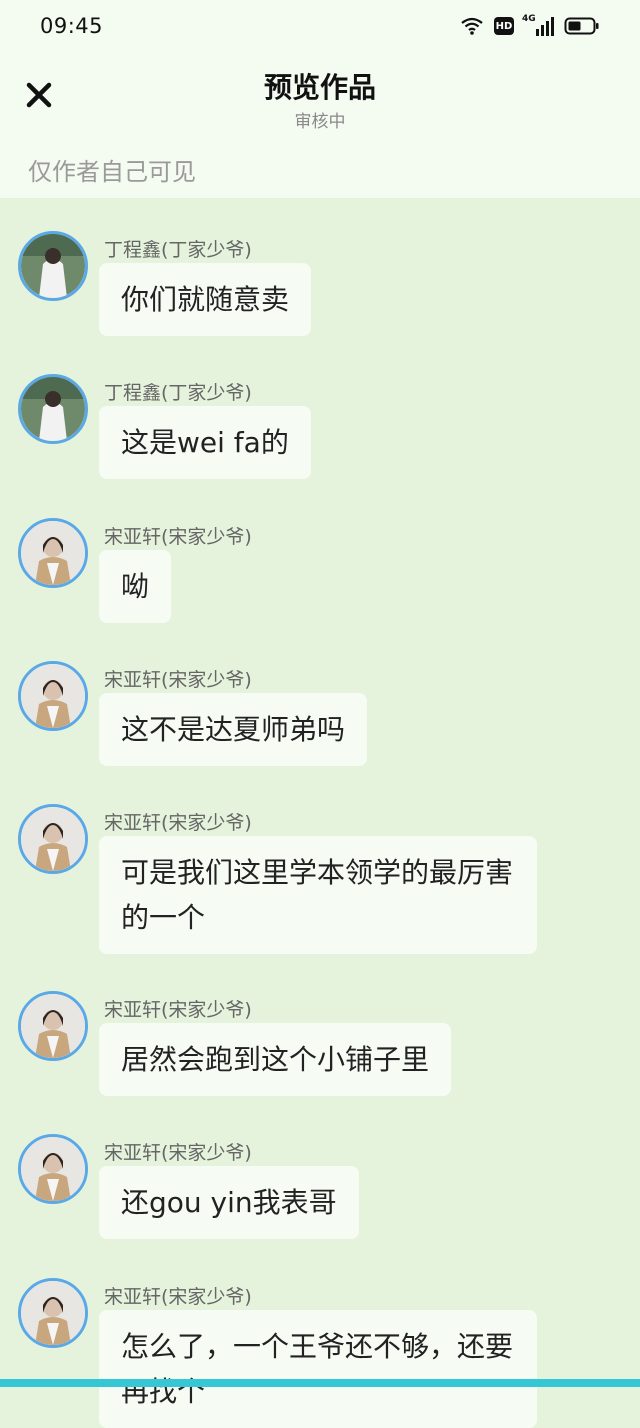  What do you see at coordinates (319, 87) in the screenshot?
I see `page-title: 预览作品` at bounding box center [319, 87].